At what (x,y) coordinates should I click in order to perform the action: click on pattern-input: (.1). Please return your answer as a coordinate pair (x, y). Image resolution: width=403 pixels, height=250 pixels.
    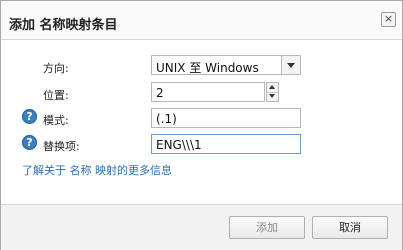
    Looking at the image, I should click on (226, 118).